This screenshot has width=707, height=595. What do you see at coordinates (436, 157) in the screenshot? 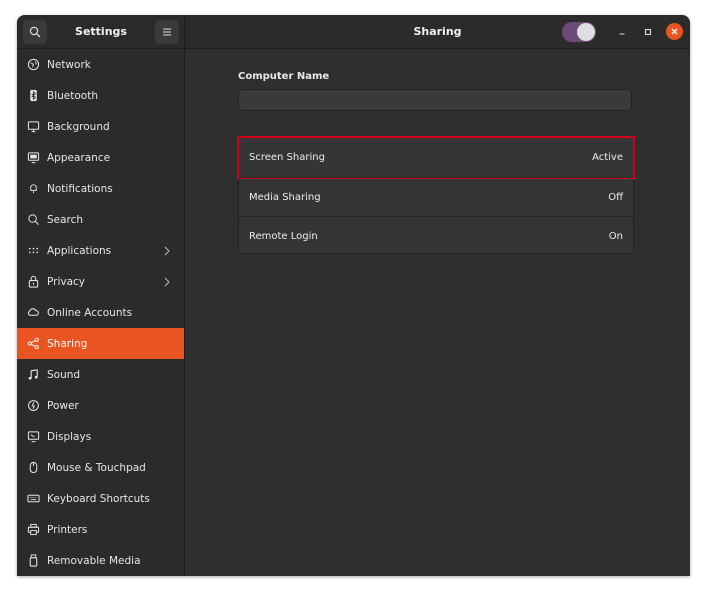
I see `screen-sharing-row: Screen Sharing Active` at bounding box center [436, 157].